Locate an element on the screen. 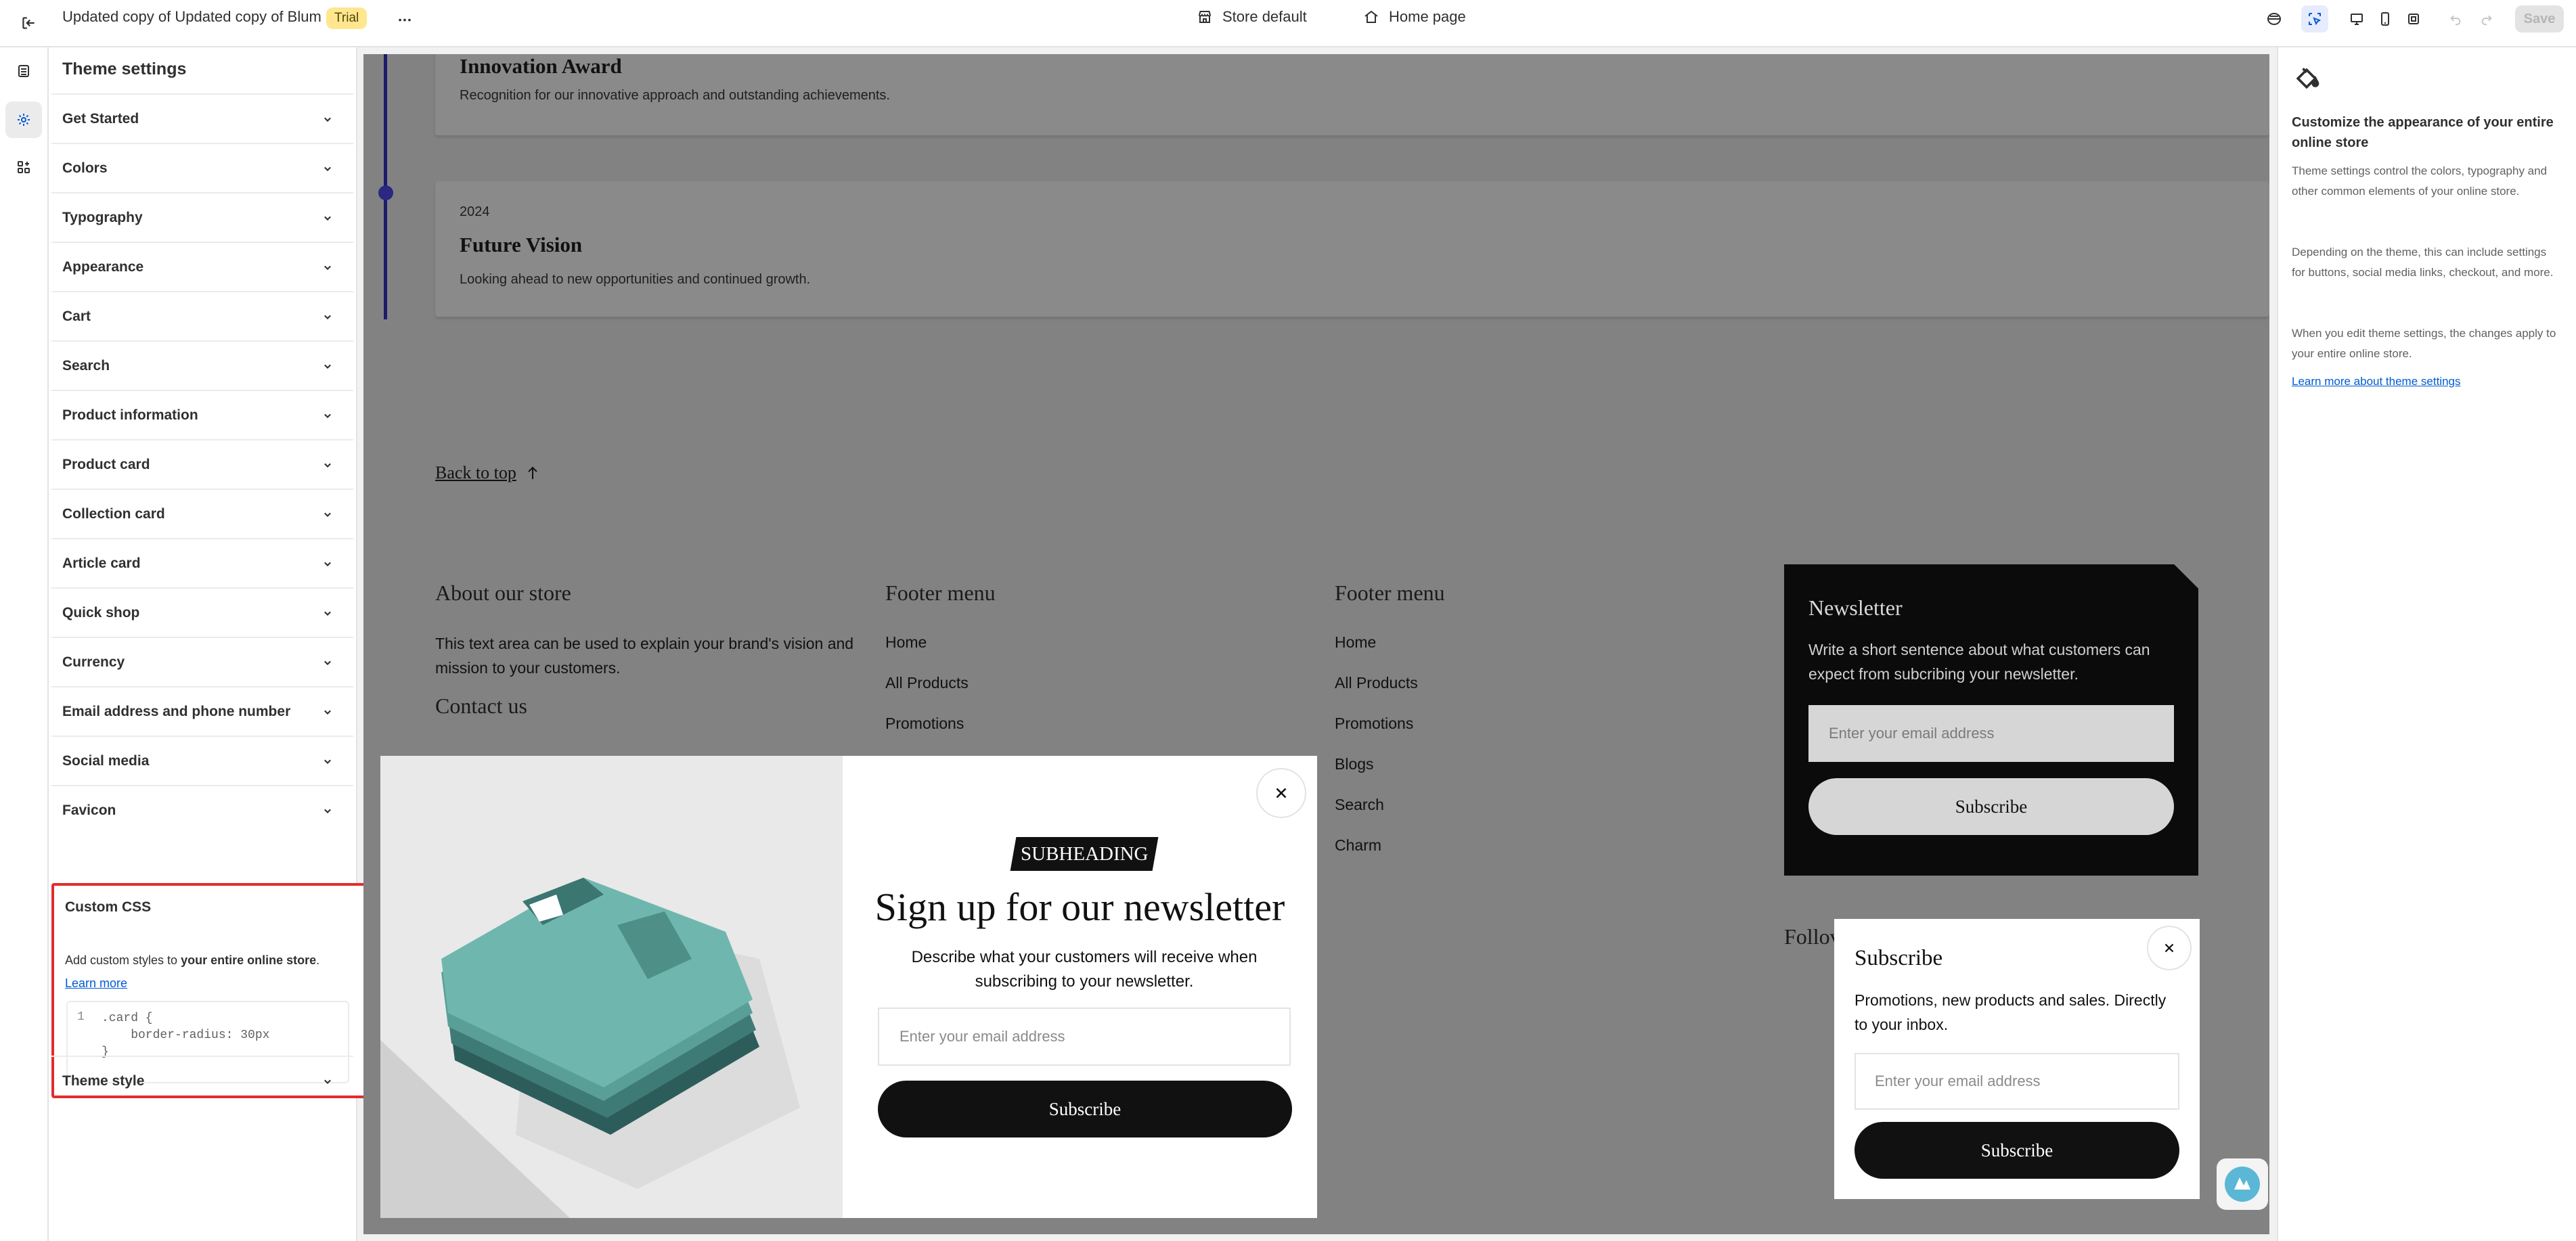 Image resolution: width=2576 pixels, height=1241 pixels. newsletter-email-input: Enter your email address is located at coordinates (1991, 733).